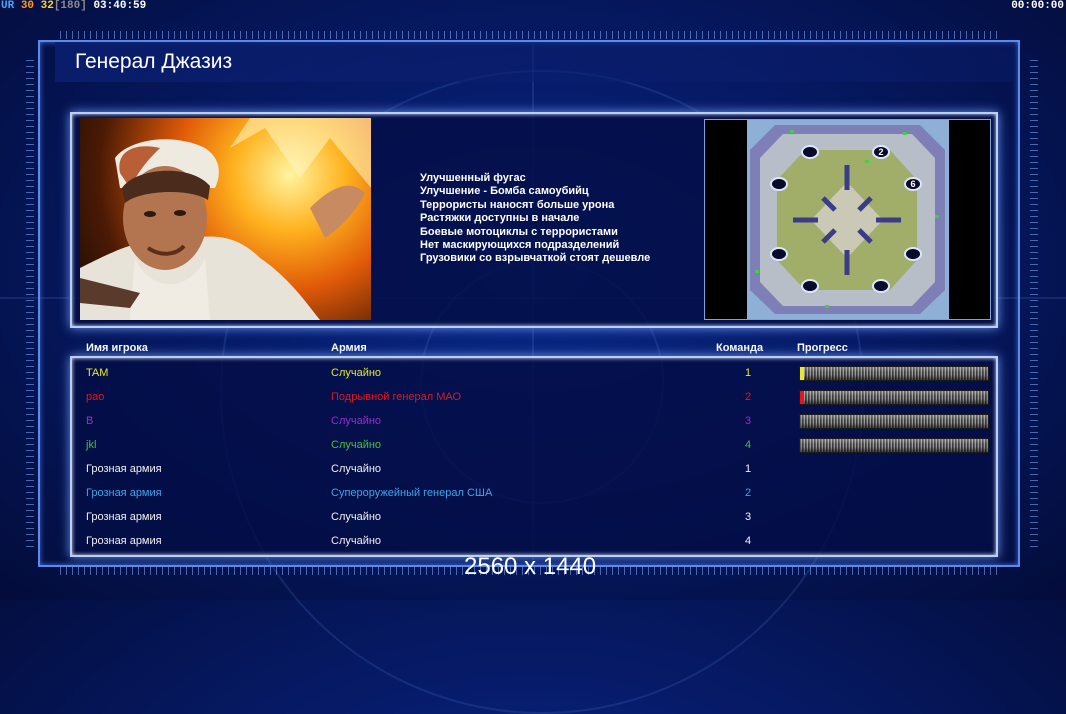 This screenshot has width=1066, height=714. What do you see at coordinates (30, 305) in the screenshot?
I see `frame-ruler-left` at bounding box center [30, 305].